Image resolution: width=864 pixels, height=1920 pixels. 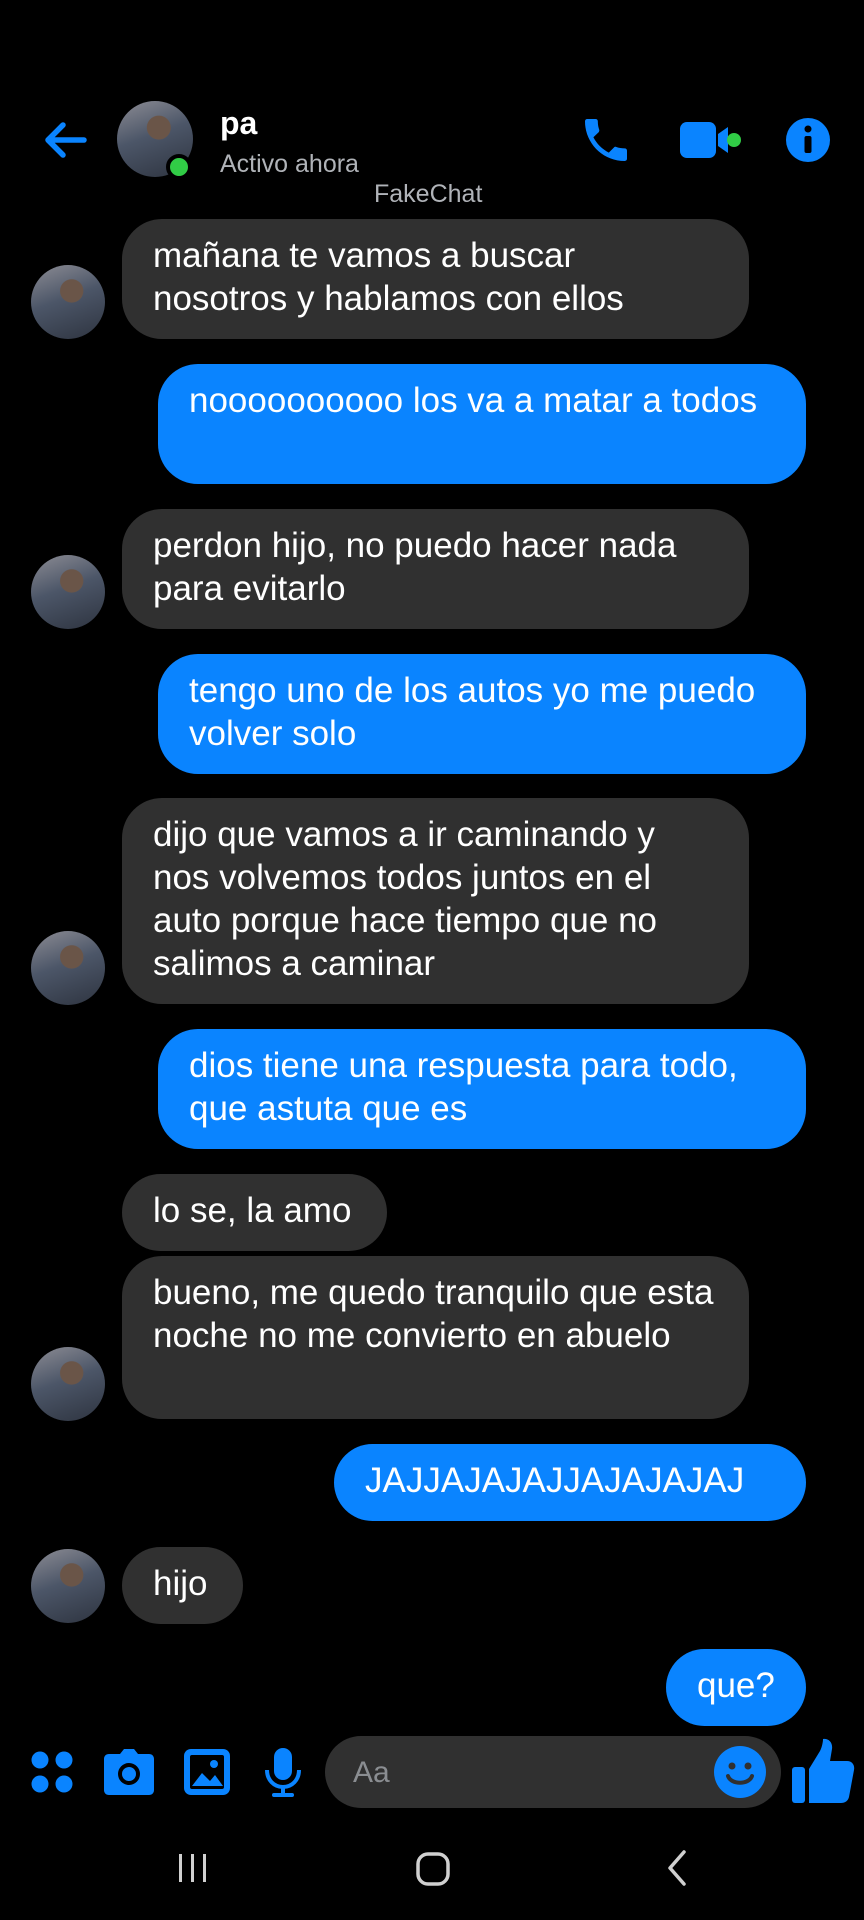 What do you see at coordinates (52, 1772) in the screenshot?
I see `apps-icon` at bounding box center [52, 1772].